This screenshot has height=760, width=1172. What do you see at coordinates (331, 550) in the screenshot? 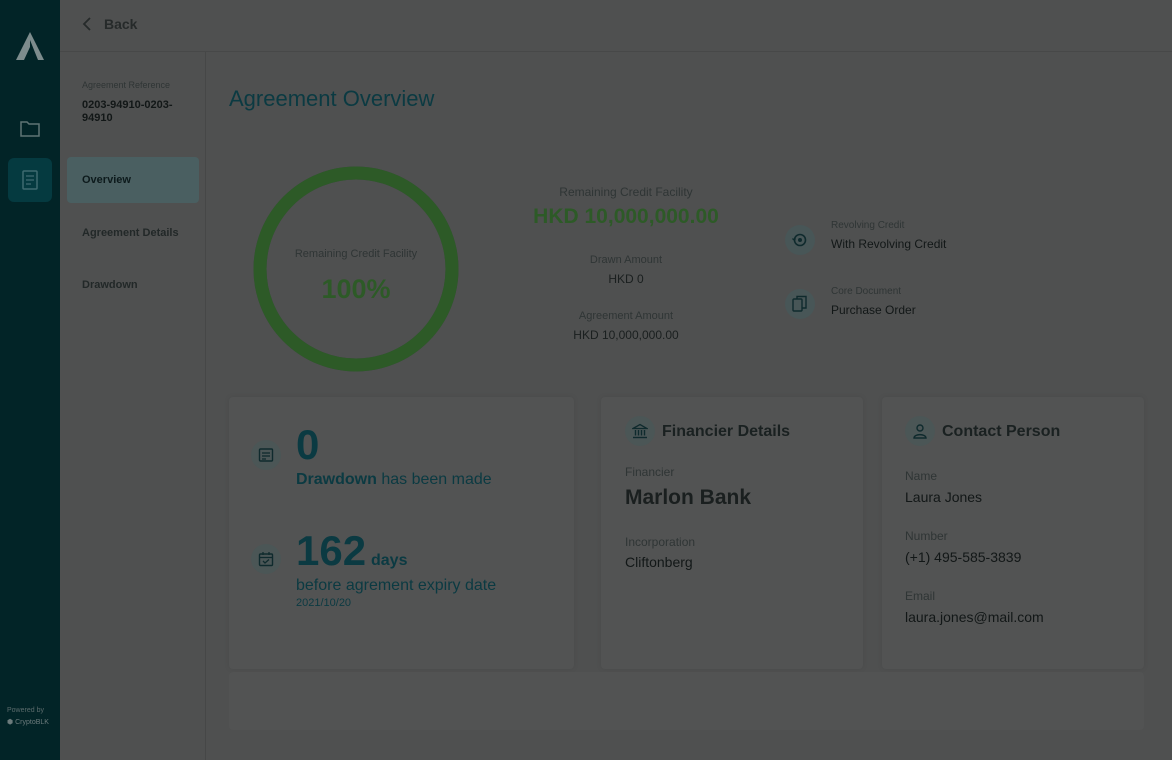
I see `days-remaining-number: 162` at bounding box center [331, 550].